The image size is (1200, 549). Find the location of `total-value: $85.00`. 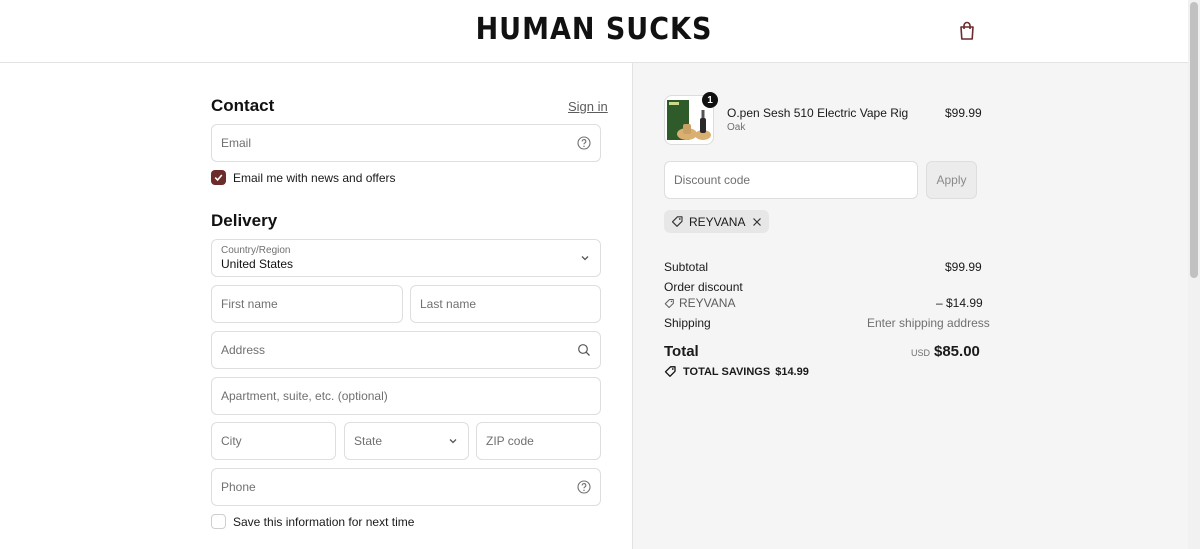

total-value: $85.00 is located at coordinates (957, 351).